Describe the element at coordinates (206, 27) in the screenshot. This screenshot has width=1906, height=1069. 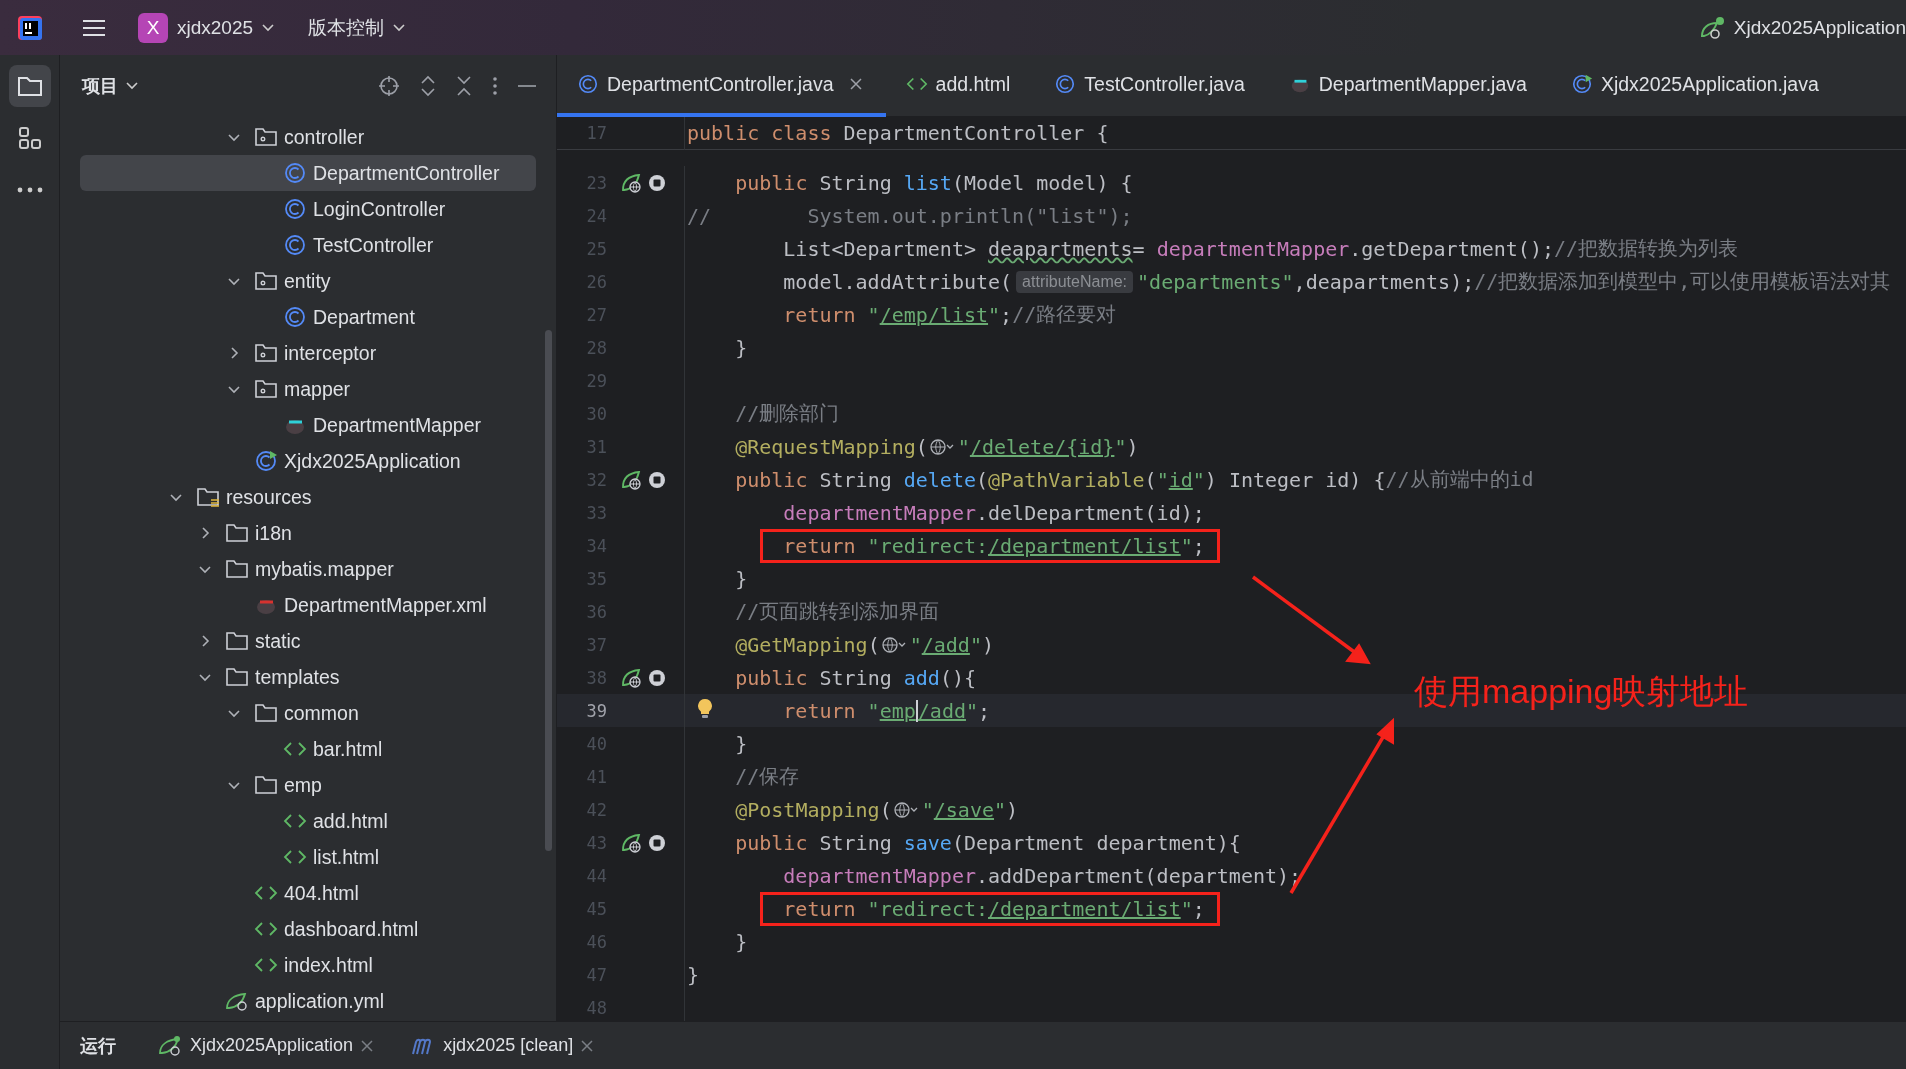
I see `project-switcher: X xjdx2025` at that location.